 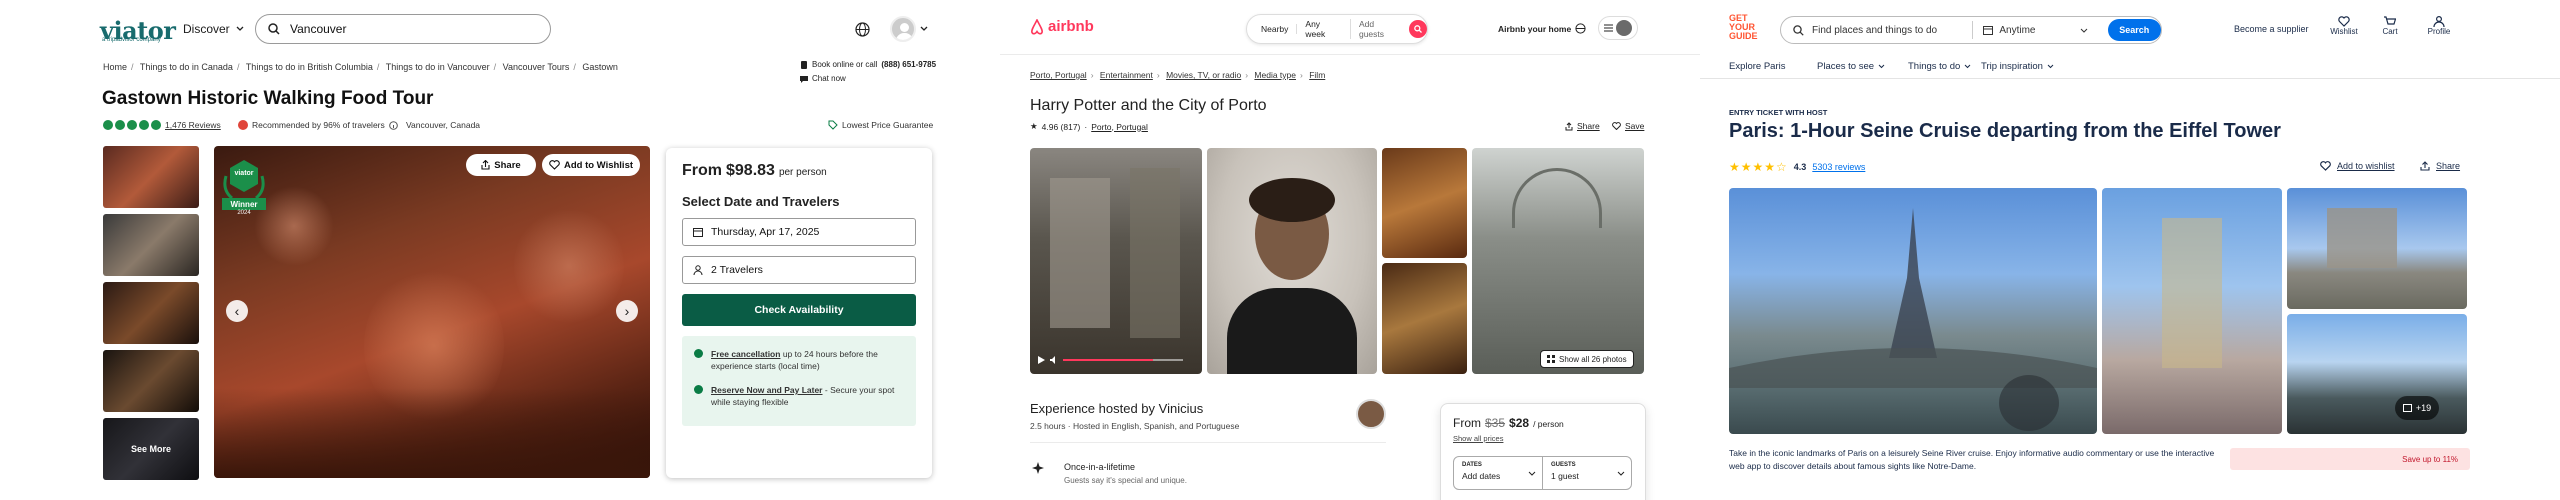 I want to click on show-all-photos-button: Show all 26 photos, so click(x=1587, y=359).